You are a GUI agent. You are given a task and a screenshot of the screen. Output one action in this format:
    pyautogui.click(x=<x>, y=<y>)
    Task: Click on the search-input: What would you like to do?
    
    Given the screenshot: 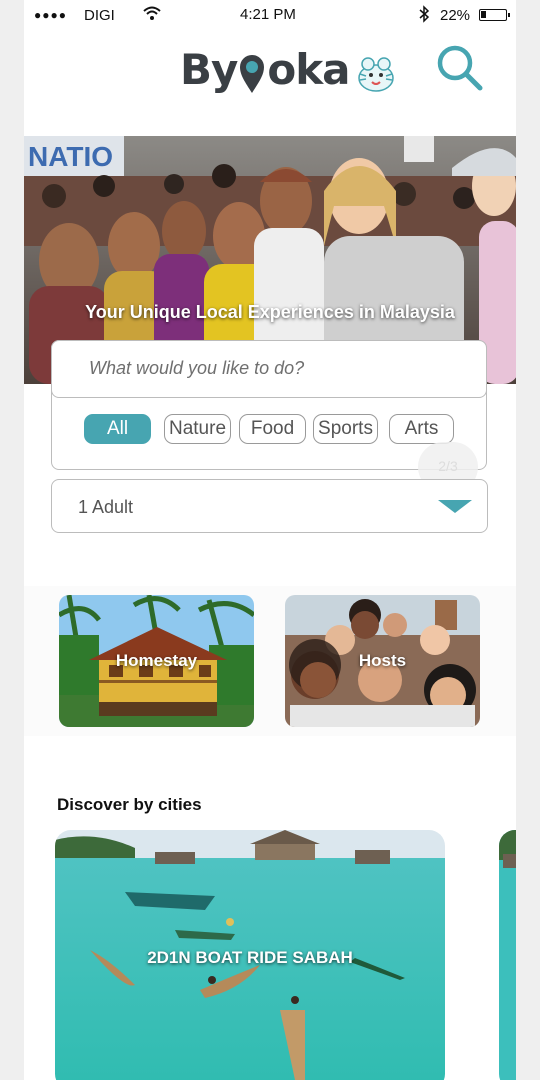 What is the action you would take?
    pyautogui.click(x=269, y=369)
    